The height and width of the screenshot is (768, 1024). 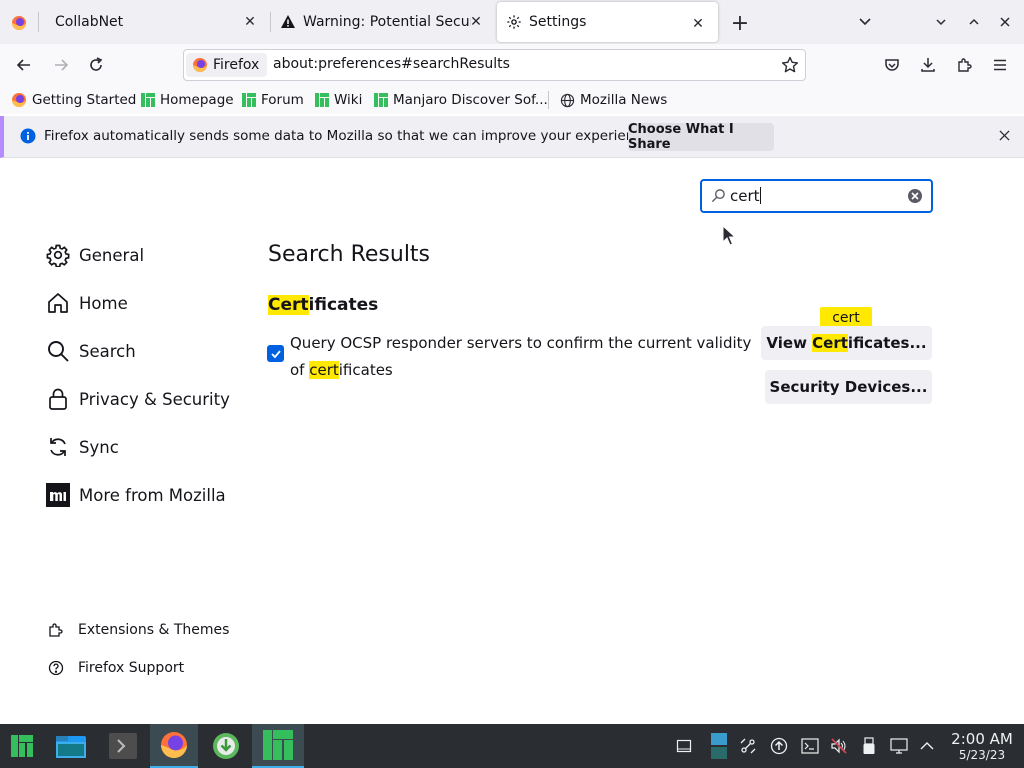 I want to click on terminal-icon, so click(x=123, y=746).